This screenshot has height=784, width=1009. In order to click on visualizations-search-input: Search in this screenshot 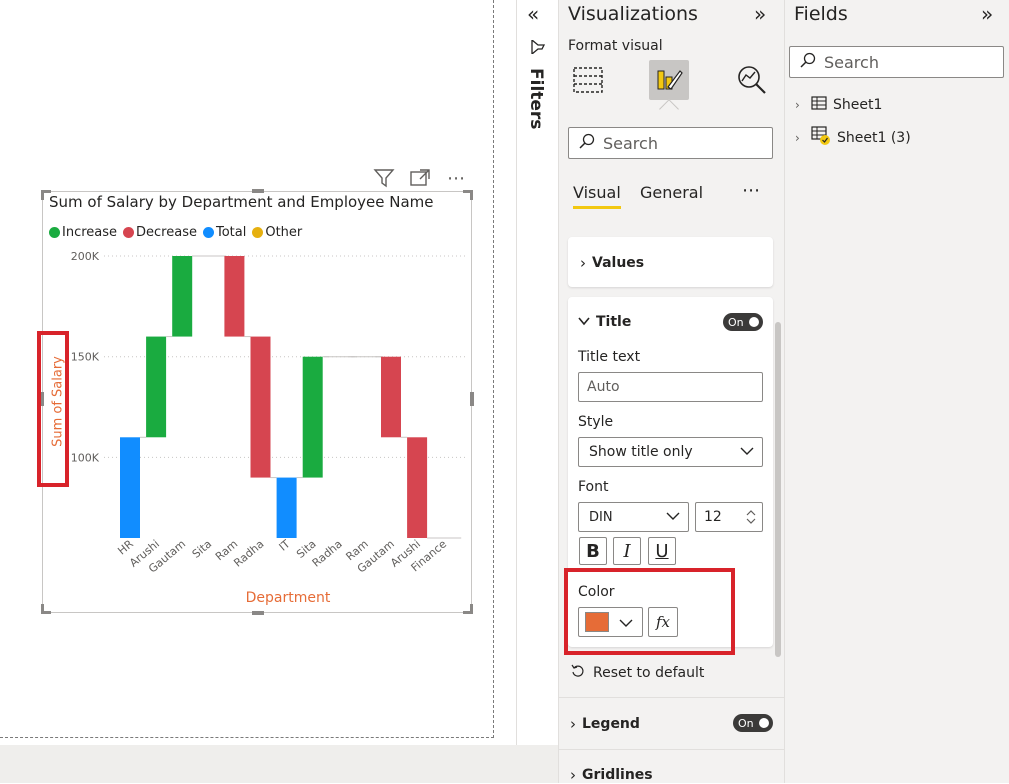, I will do `click(670, 143)`.